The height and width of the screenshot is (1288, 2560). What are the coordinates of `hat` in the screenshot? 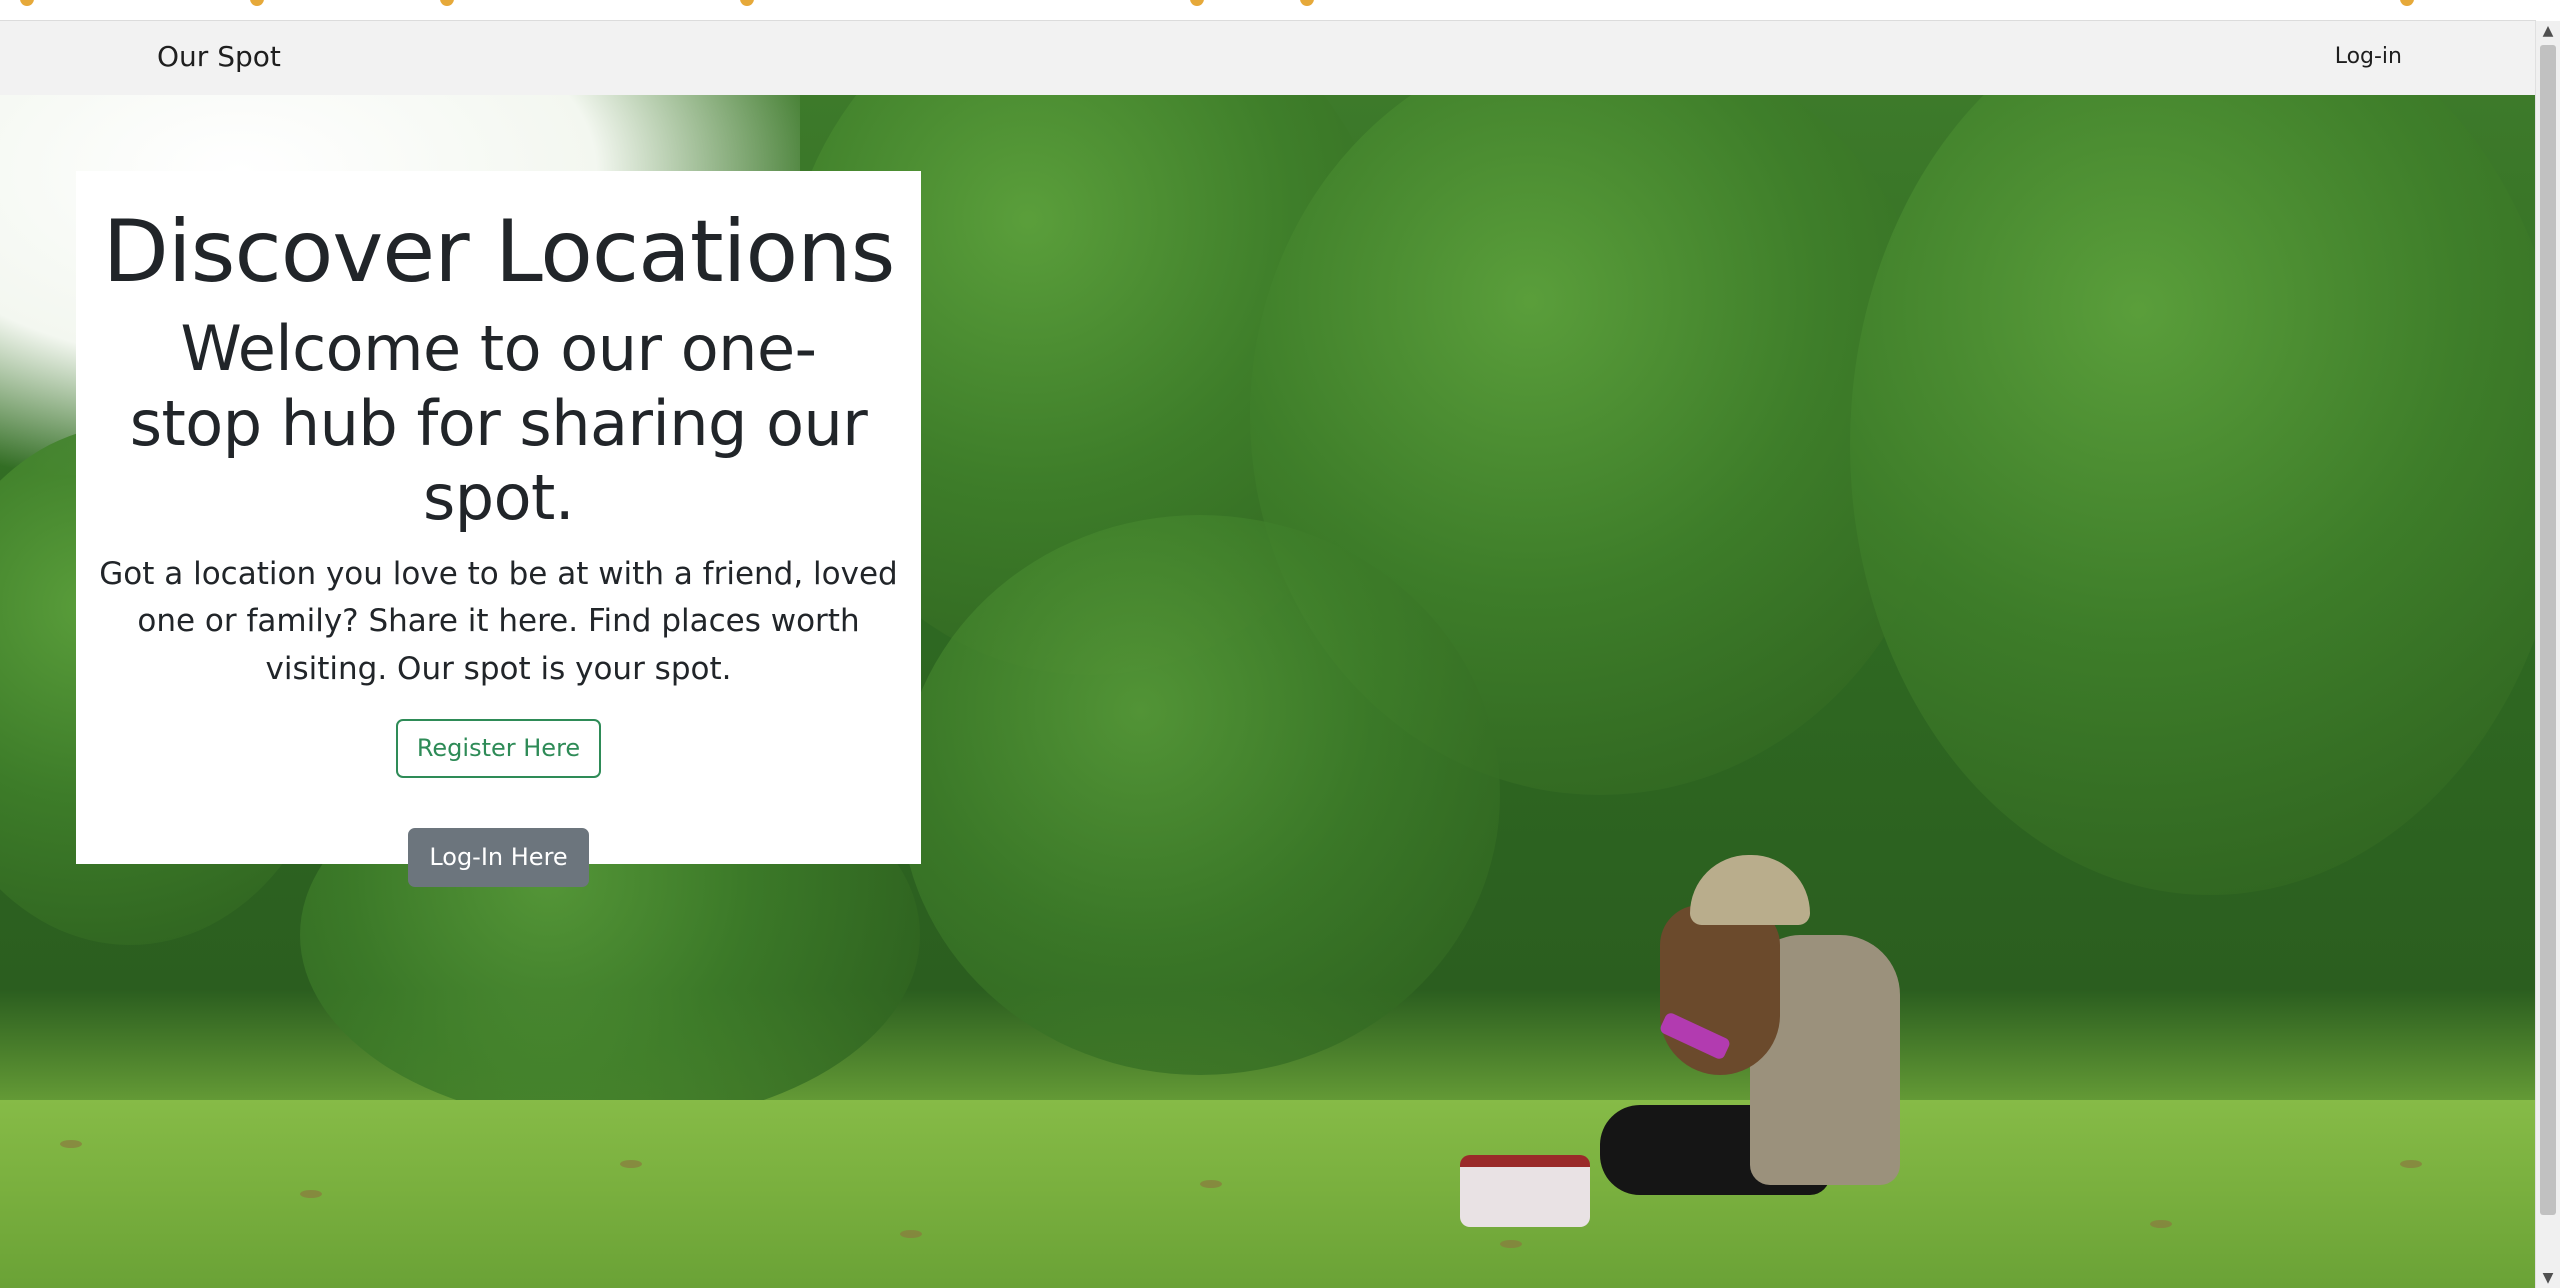 It's located at (1750, 890).